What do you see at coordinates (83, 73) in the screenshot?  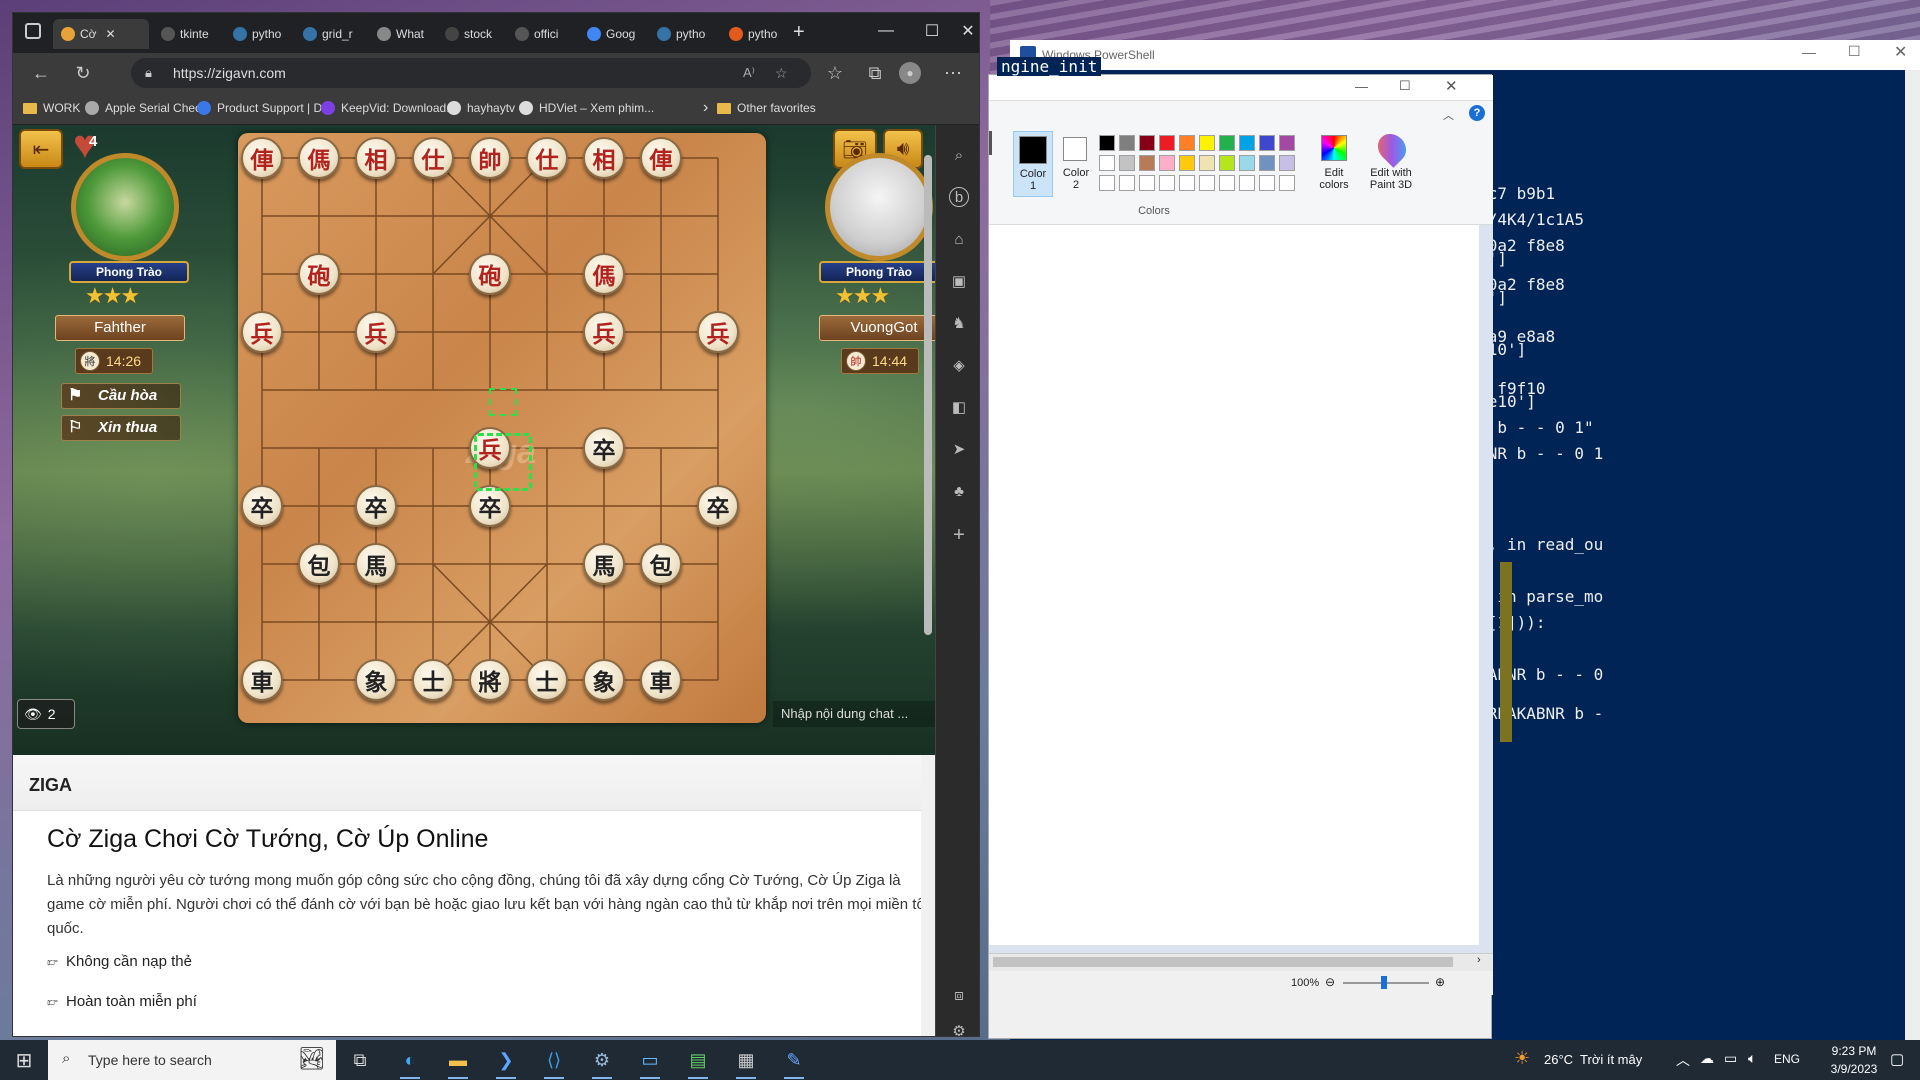 I see `refresh-icon: ↻` at bounding box center [83, 73].